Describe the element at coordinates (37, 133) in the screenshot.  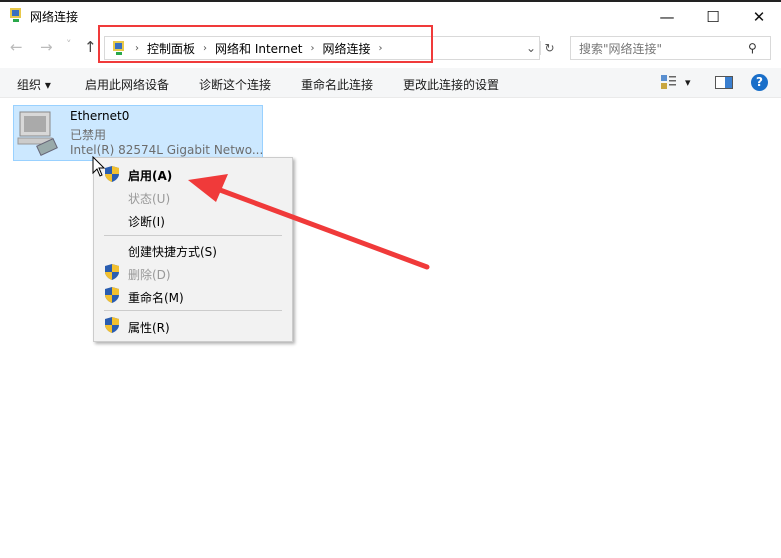
I see `network-adapter-icon` at that location.